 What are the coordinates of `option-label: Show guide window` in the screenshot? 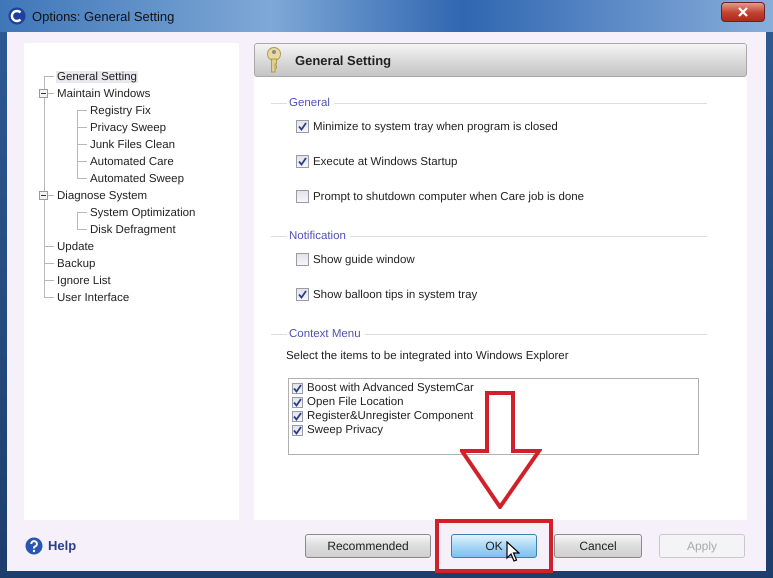 It's located at (364, 260).